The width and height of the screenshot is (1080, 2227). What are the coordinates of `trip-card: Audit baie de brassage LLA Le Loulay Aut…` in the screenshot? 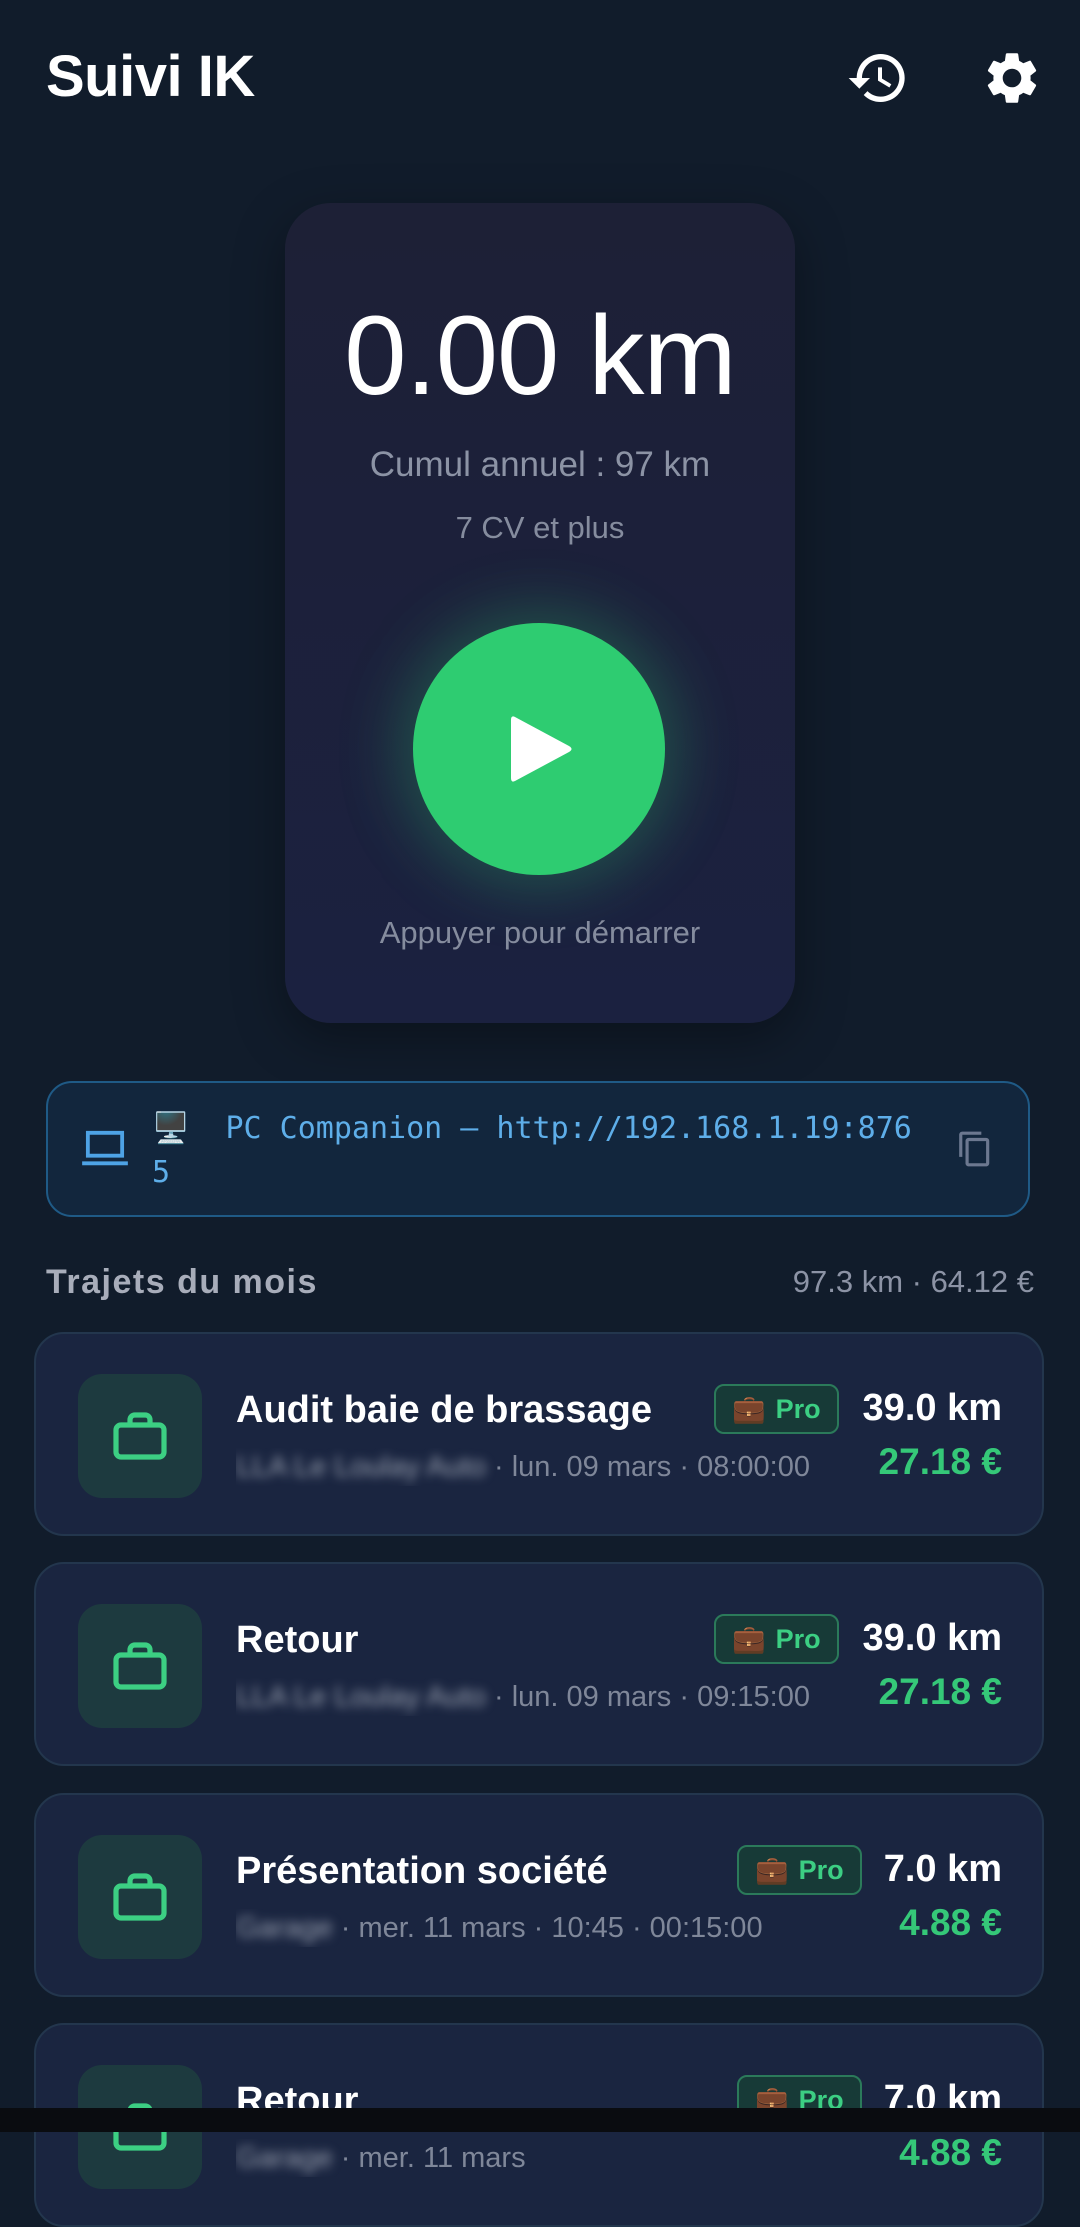 It's located at (539, 1434).